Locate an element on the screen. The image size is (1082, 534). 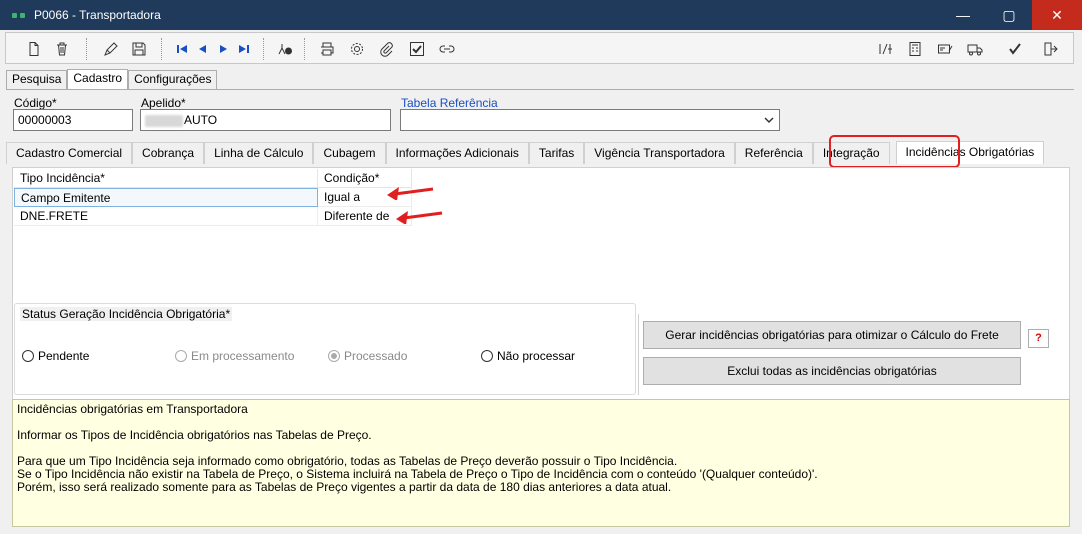
first-record-icon is located at coordinates (182, 49).